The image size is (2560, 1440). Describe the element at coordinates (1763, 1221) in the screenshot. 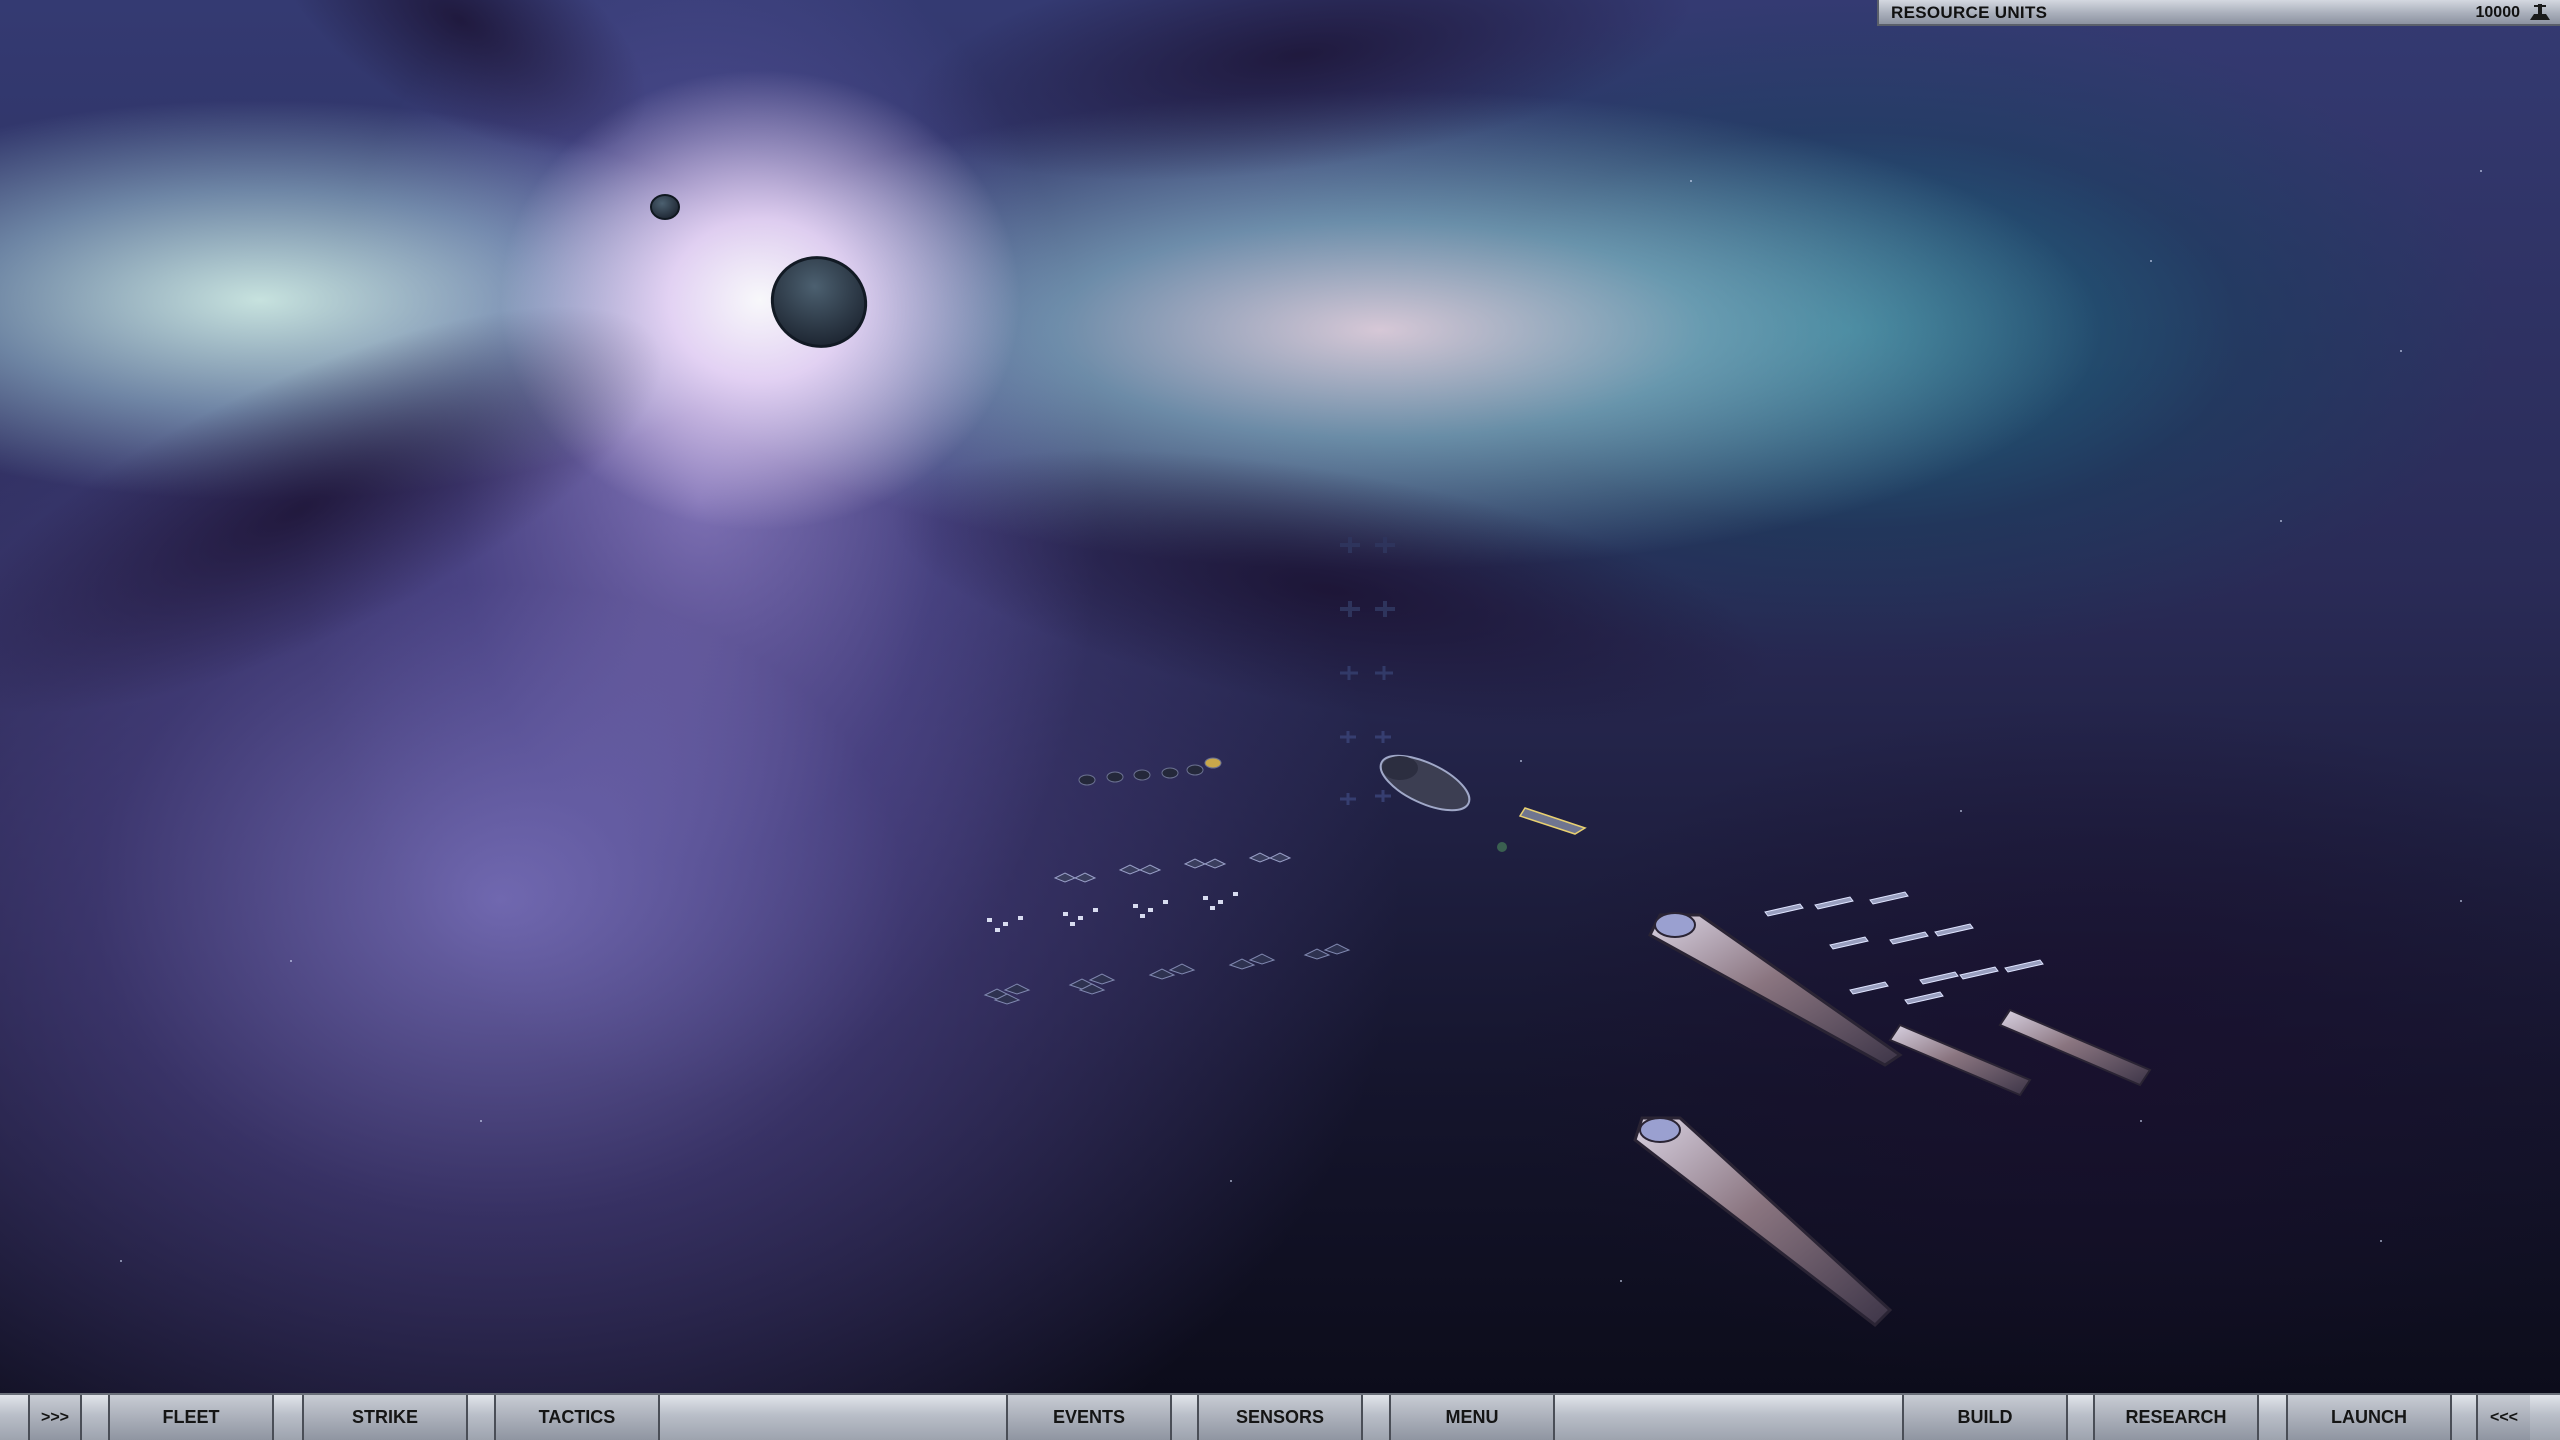

I see `mothership-lower` at that location.